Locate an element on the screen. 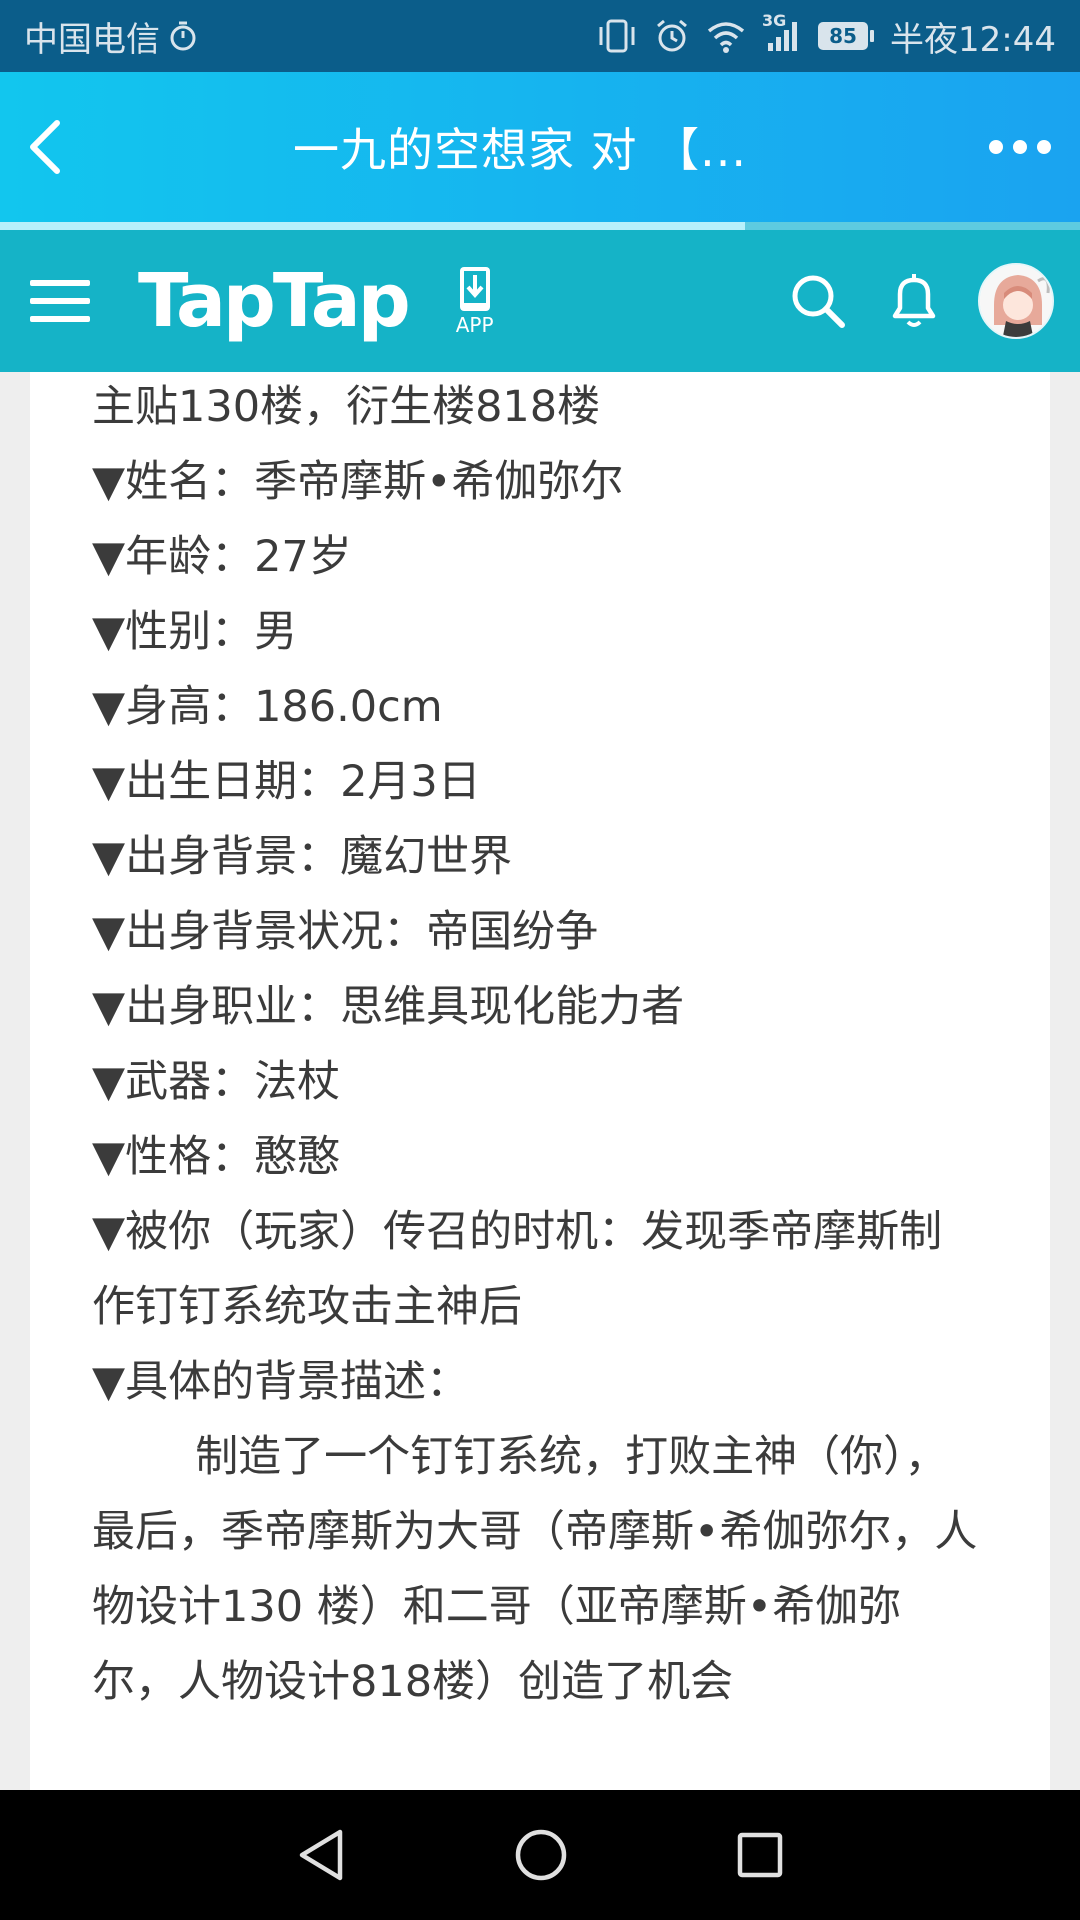  vibrate-icon is located at coordinates (617, 36).